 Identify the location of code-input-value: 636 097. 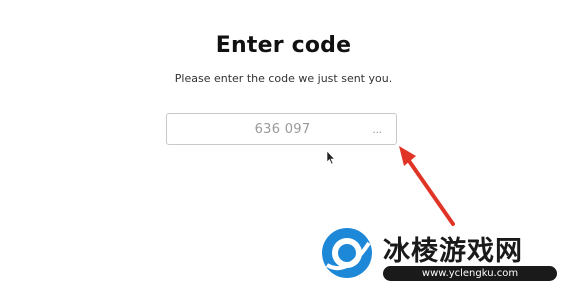
(282, 129).